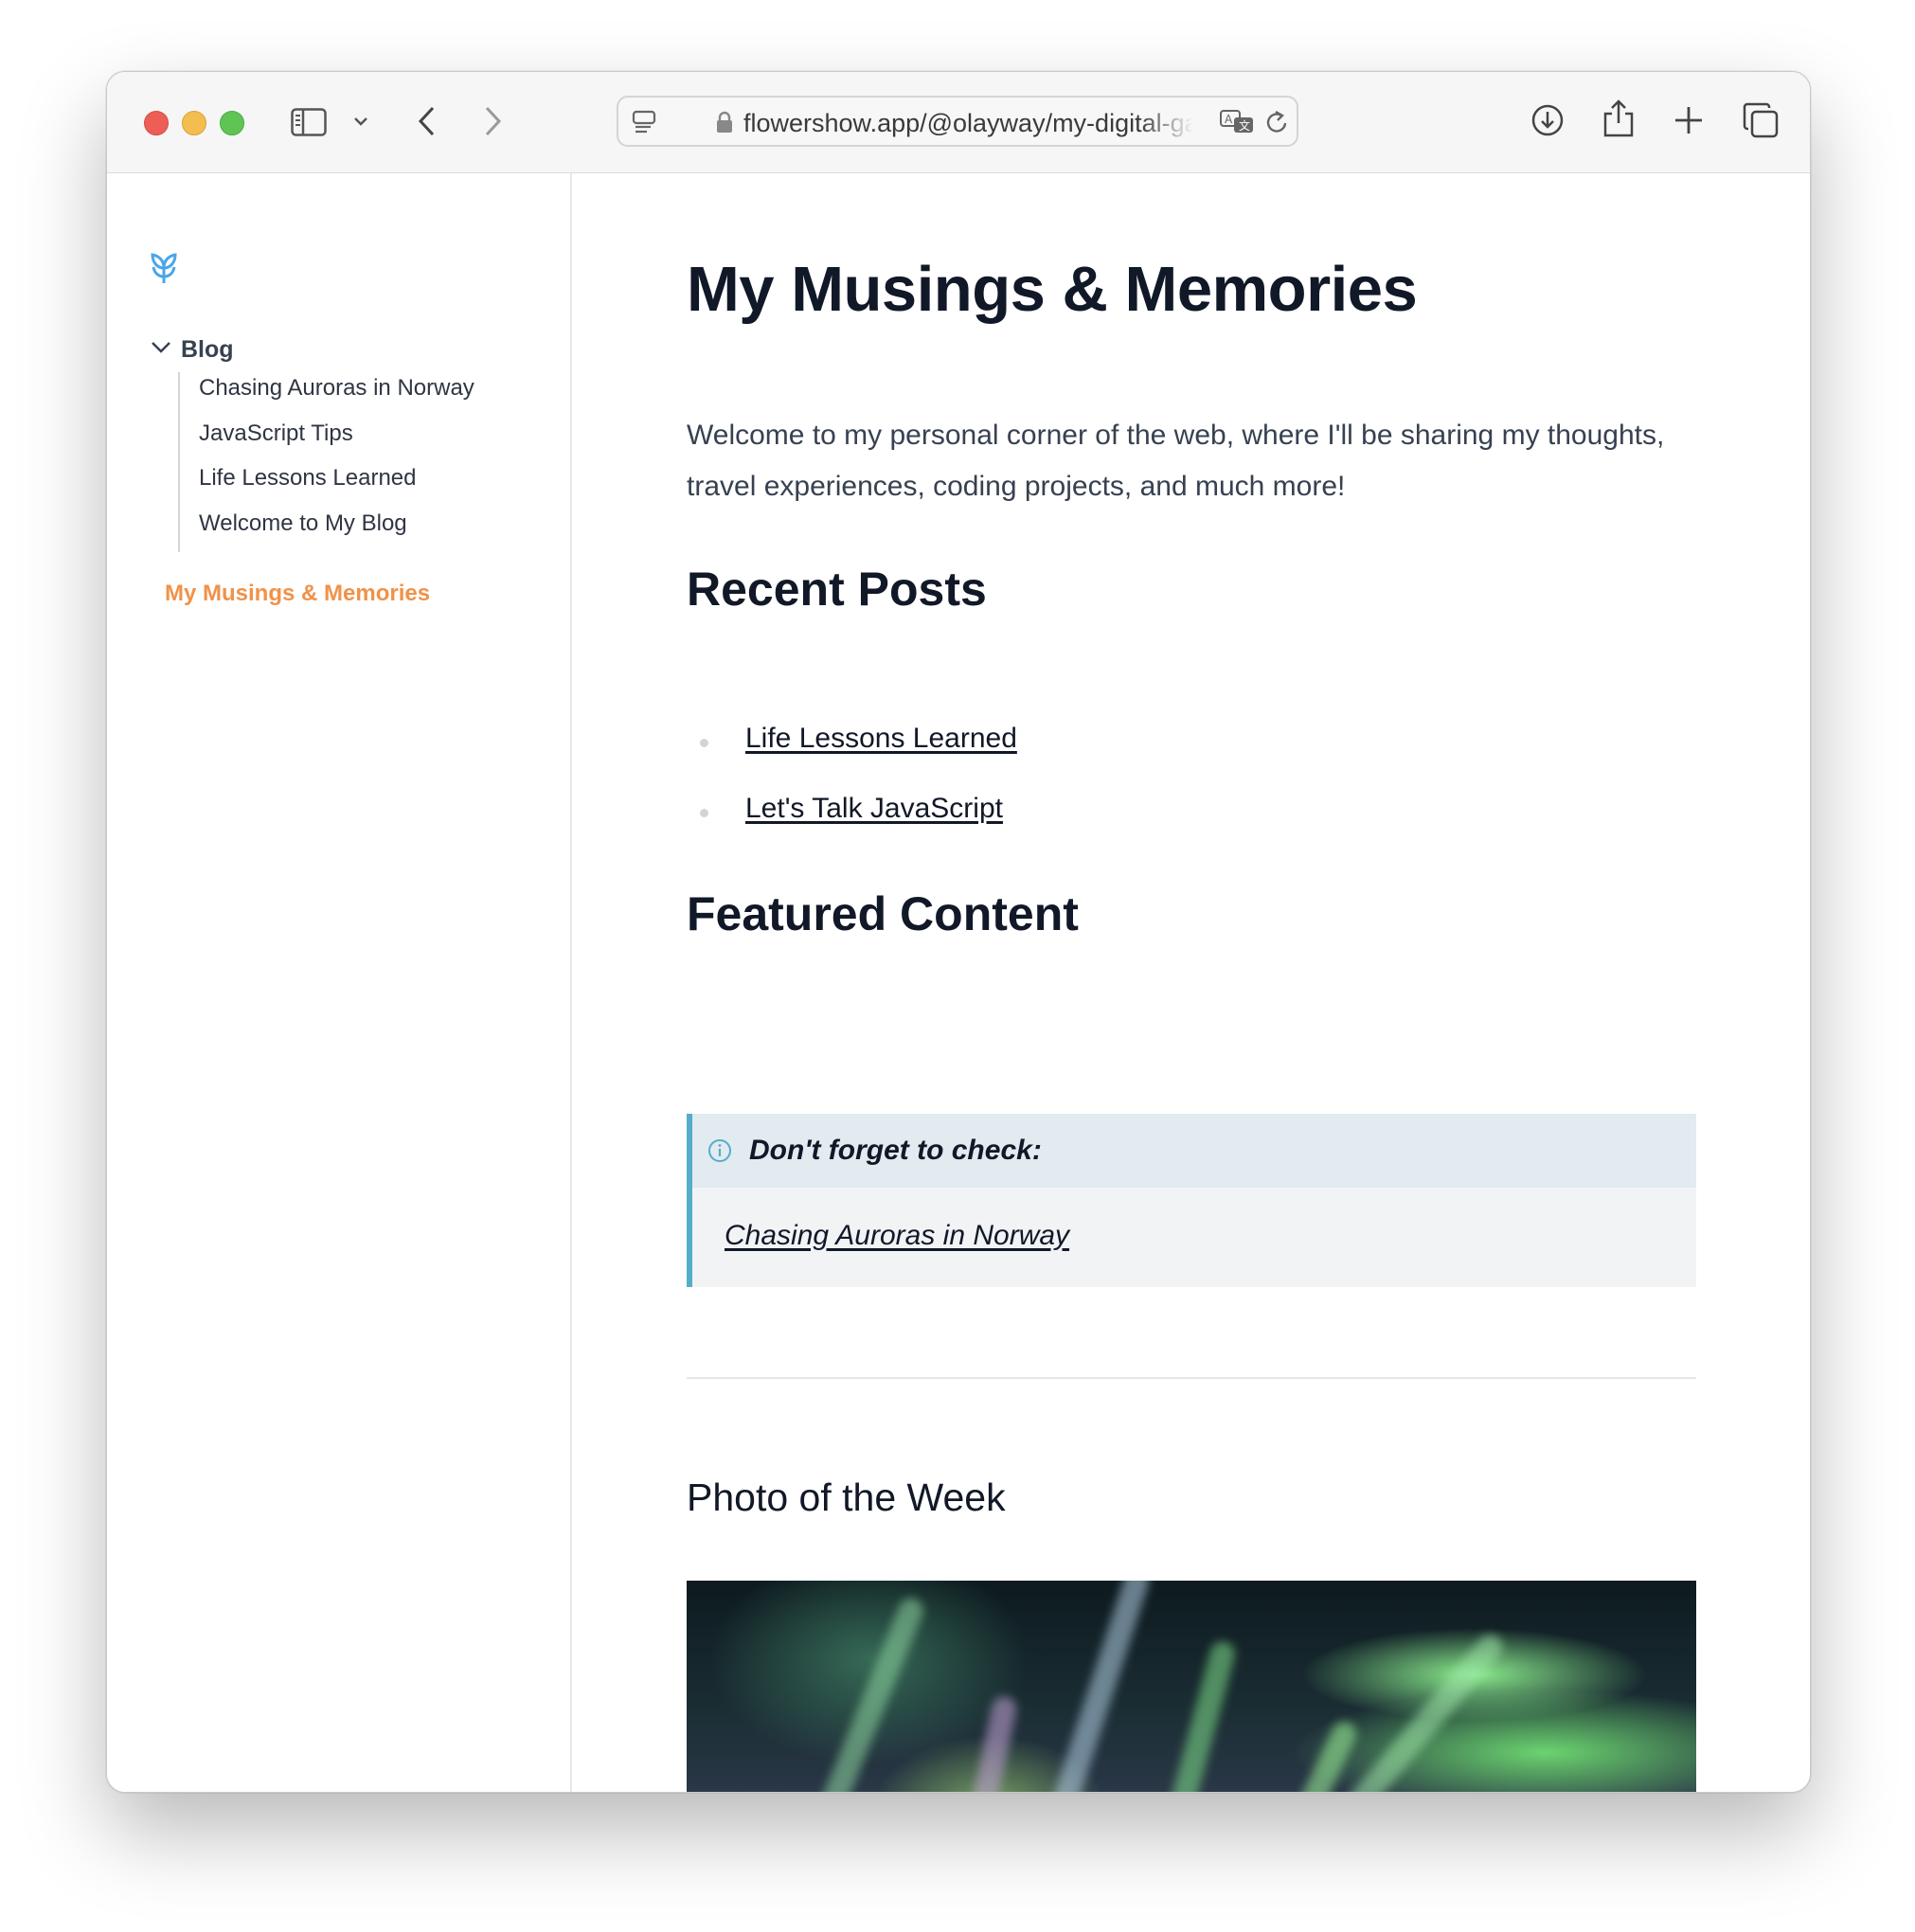 Image resolution: width=1915 pixels, height=1932 pixels. What do you see at coordinates (644, 121) in the screenshot?
I see `page-menu-icon` at bounding box center [644, 121].